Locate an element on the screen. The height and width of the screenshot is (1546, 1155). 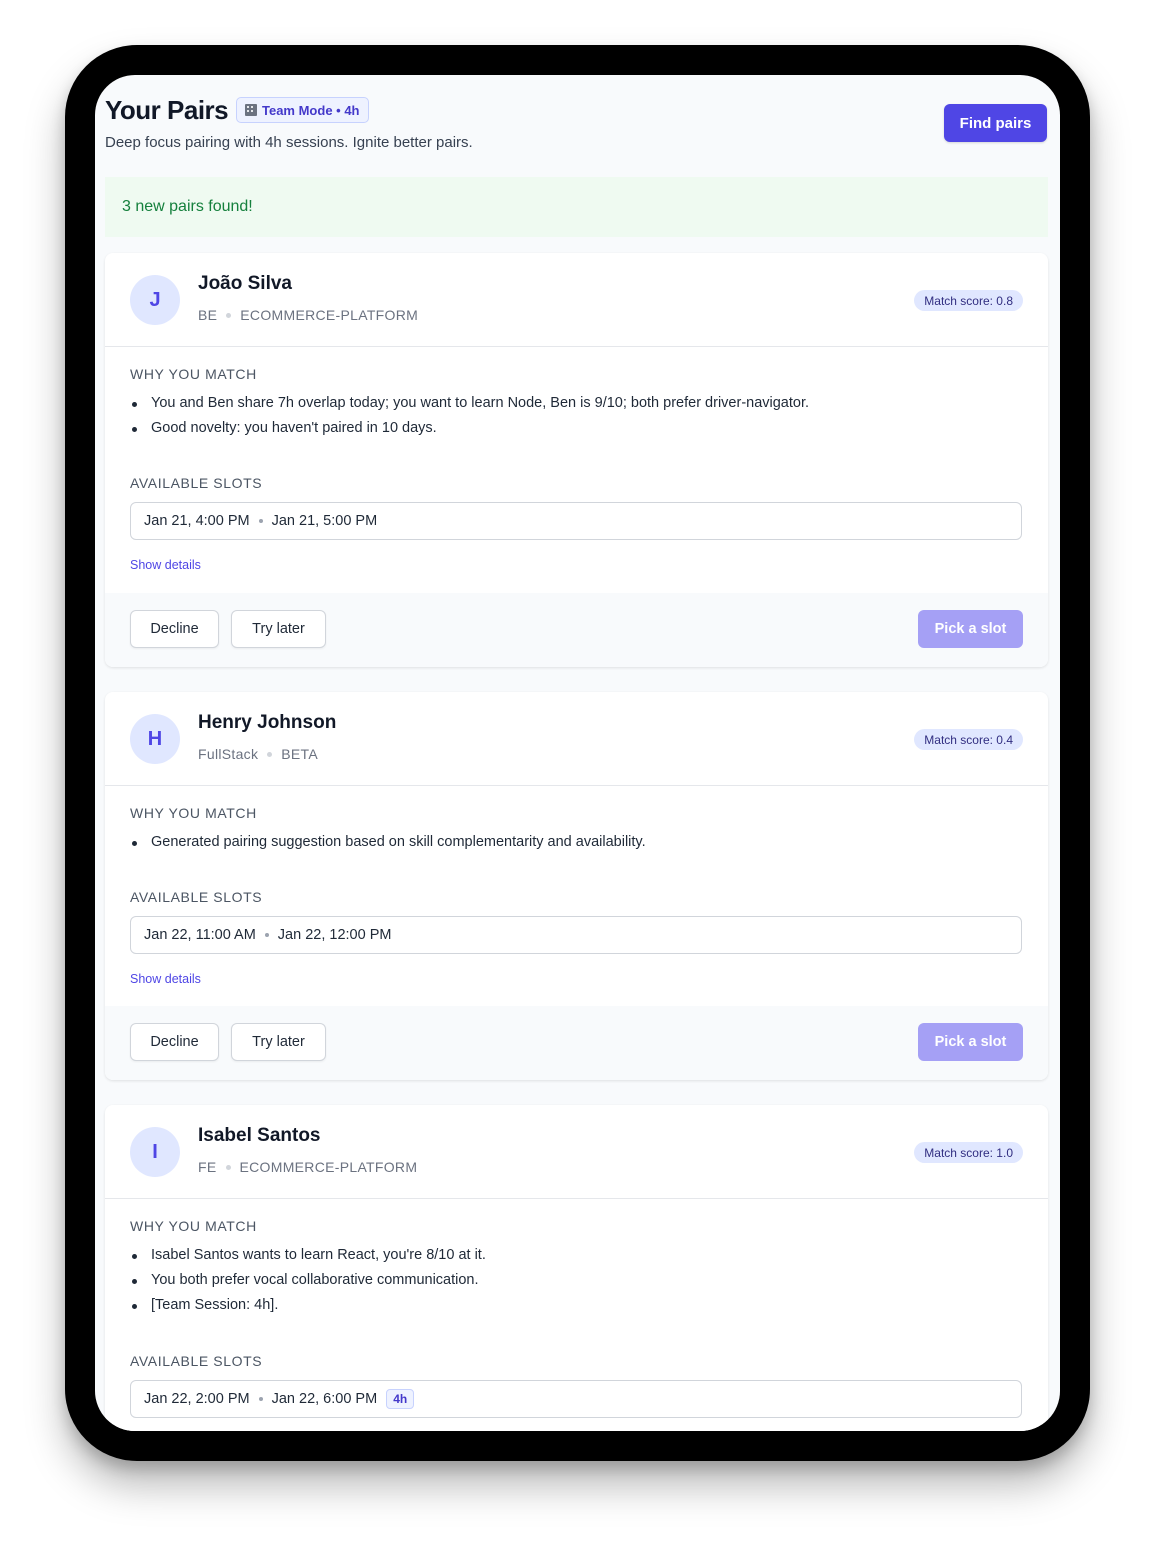
building-icon is located at coordinates (251, 110).